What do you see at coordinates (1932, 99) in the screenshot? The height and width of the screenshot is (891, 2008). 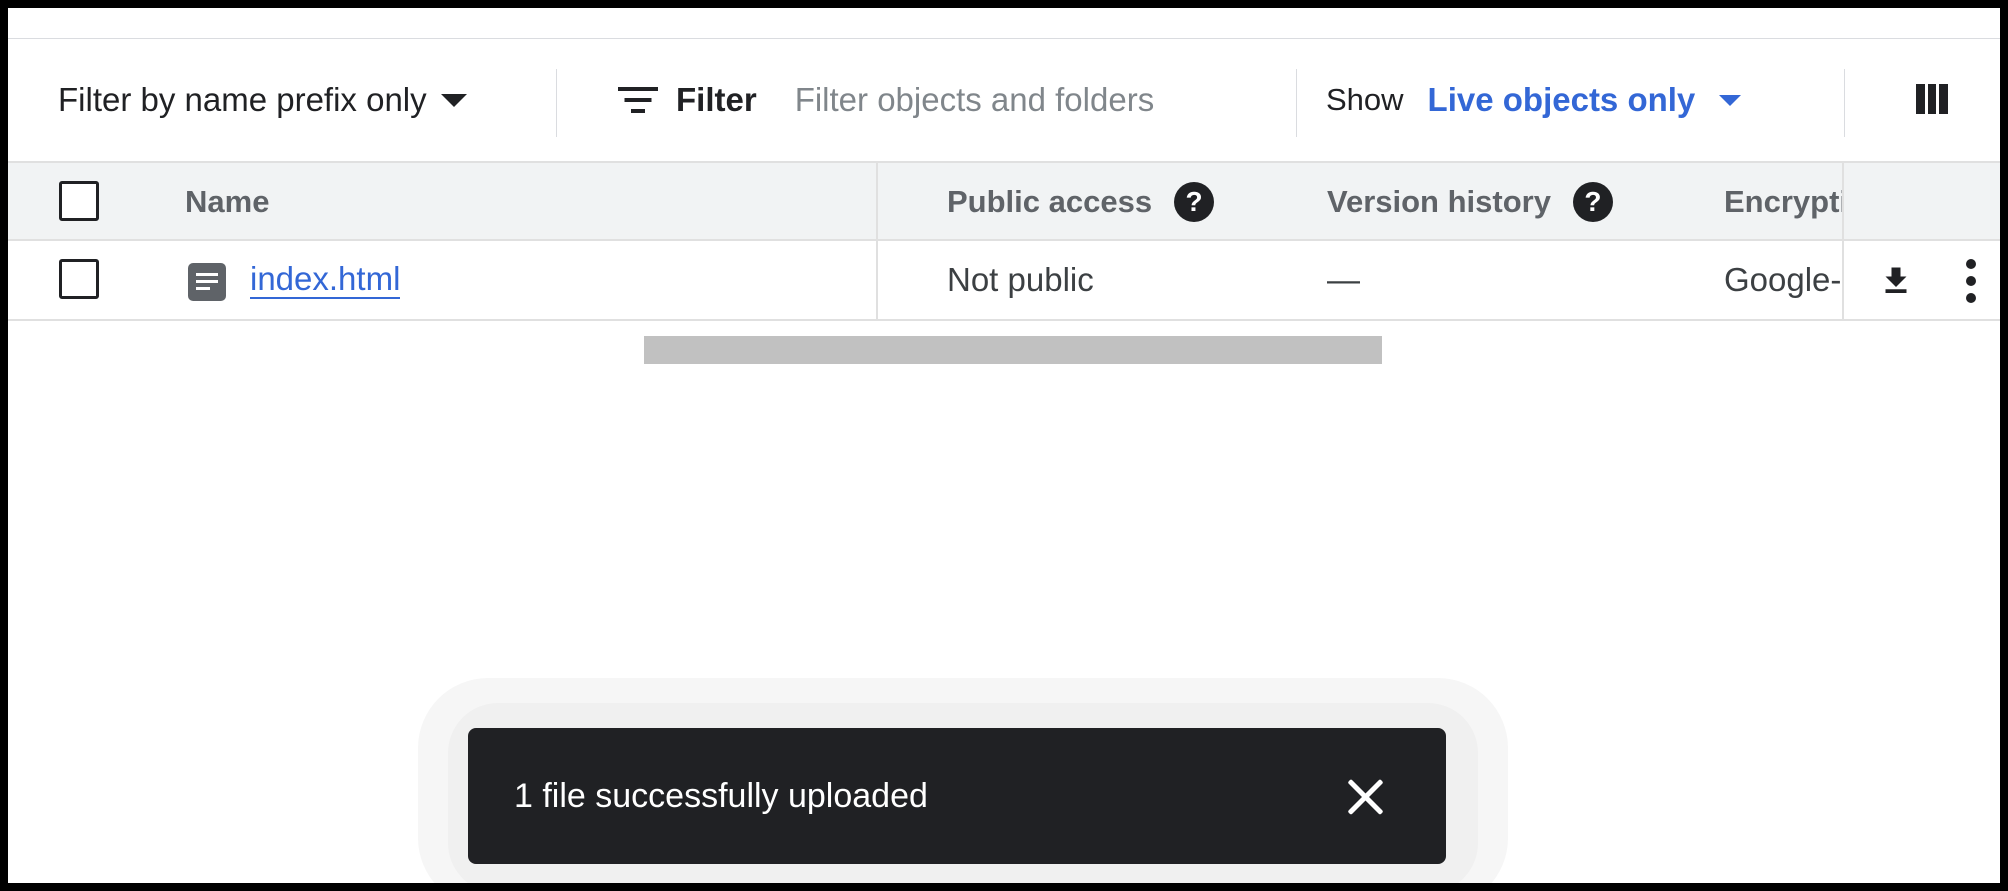 I see `columns-icon` at bounding box center [1932, 99].